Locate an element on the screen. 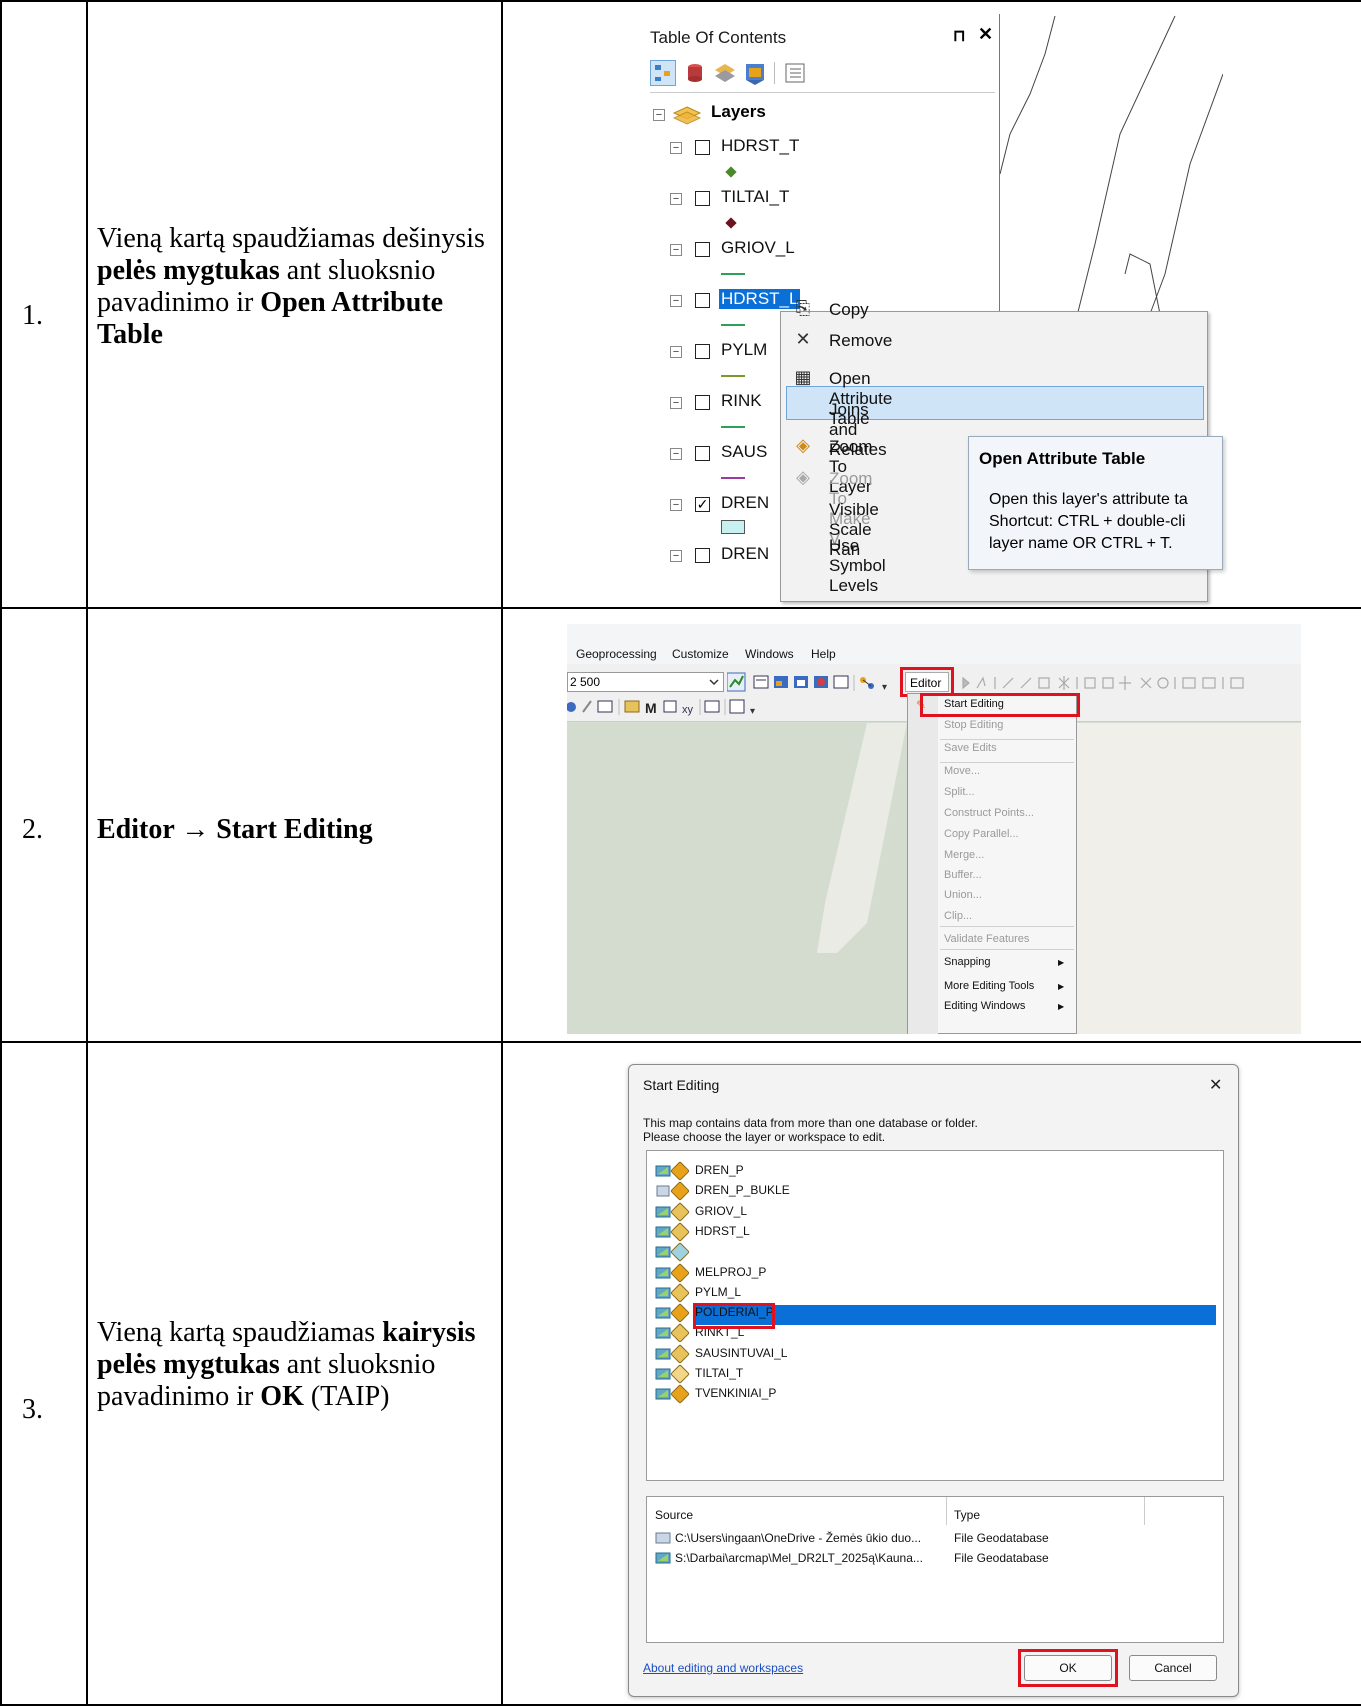 The width and height of the screenshot is (1361, 1706). layer-name: GRIOV_L is located at coordinates (758, 248).